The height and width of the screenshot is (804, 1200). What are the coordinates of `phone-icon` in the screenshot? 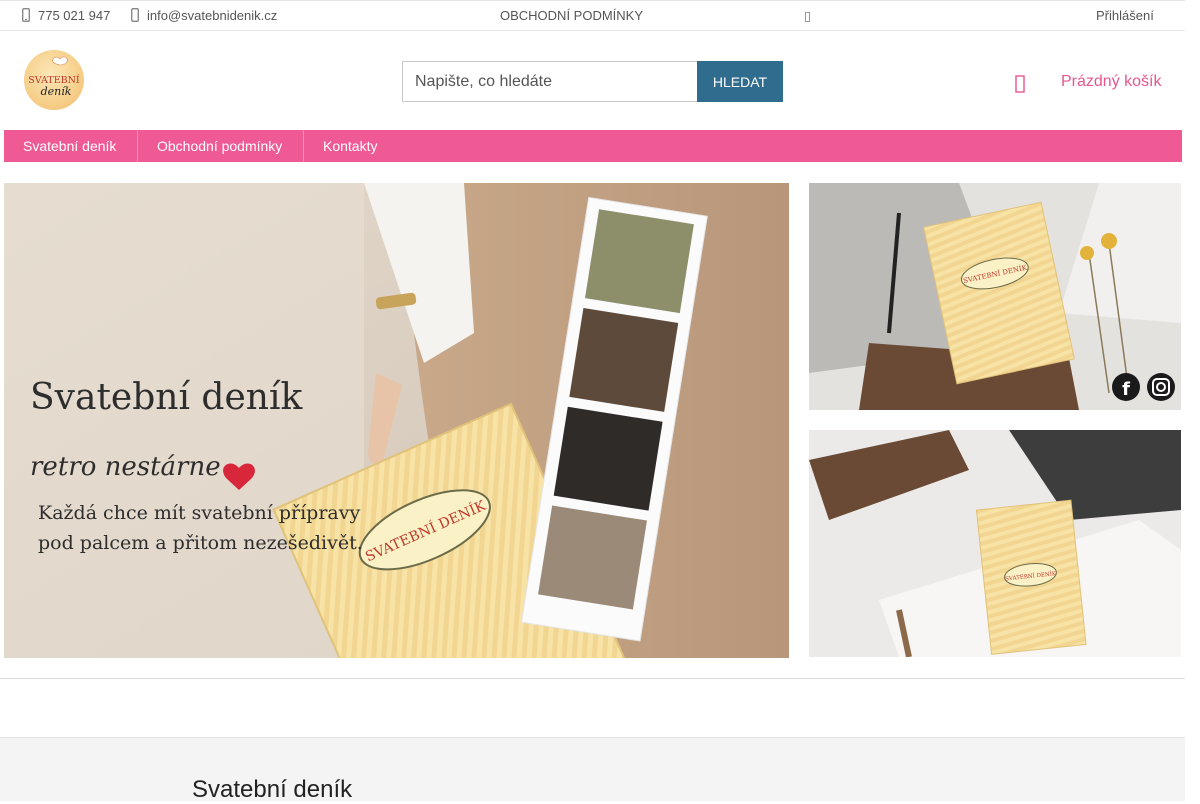 It's located at (26, 15).